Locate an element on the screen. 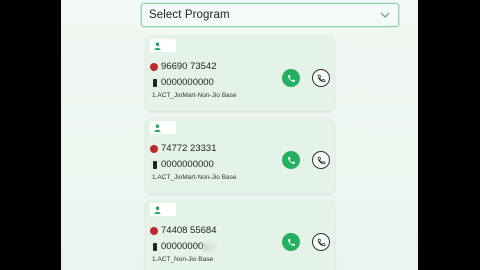 Image resolution: width=480 pixels, height=270 pixels. jio-number-row: 74408 55684 is located at coordinates (183, 230).